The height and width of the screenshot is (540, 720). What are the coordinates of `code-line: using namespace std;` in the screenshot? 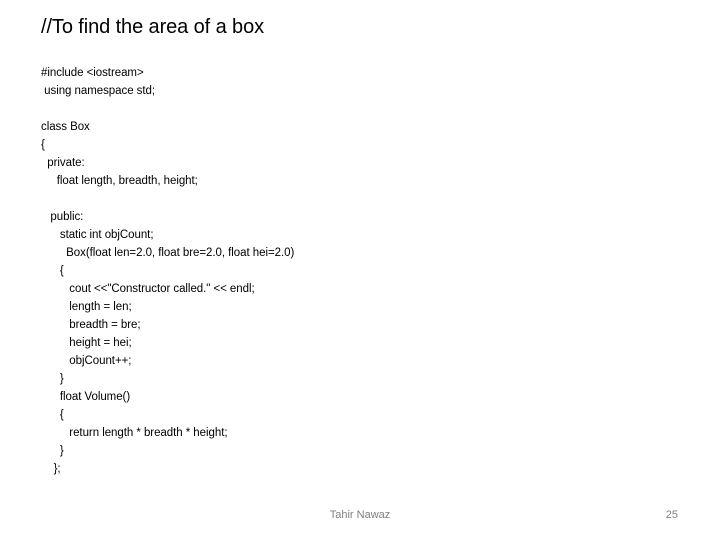 It's located at (98, 91).